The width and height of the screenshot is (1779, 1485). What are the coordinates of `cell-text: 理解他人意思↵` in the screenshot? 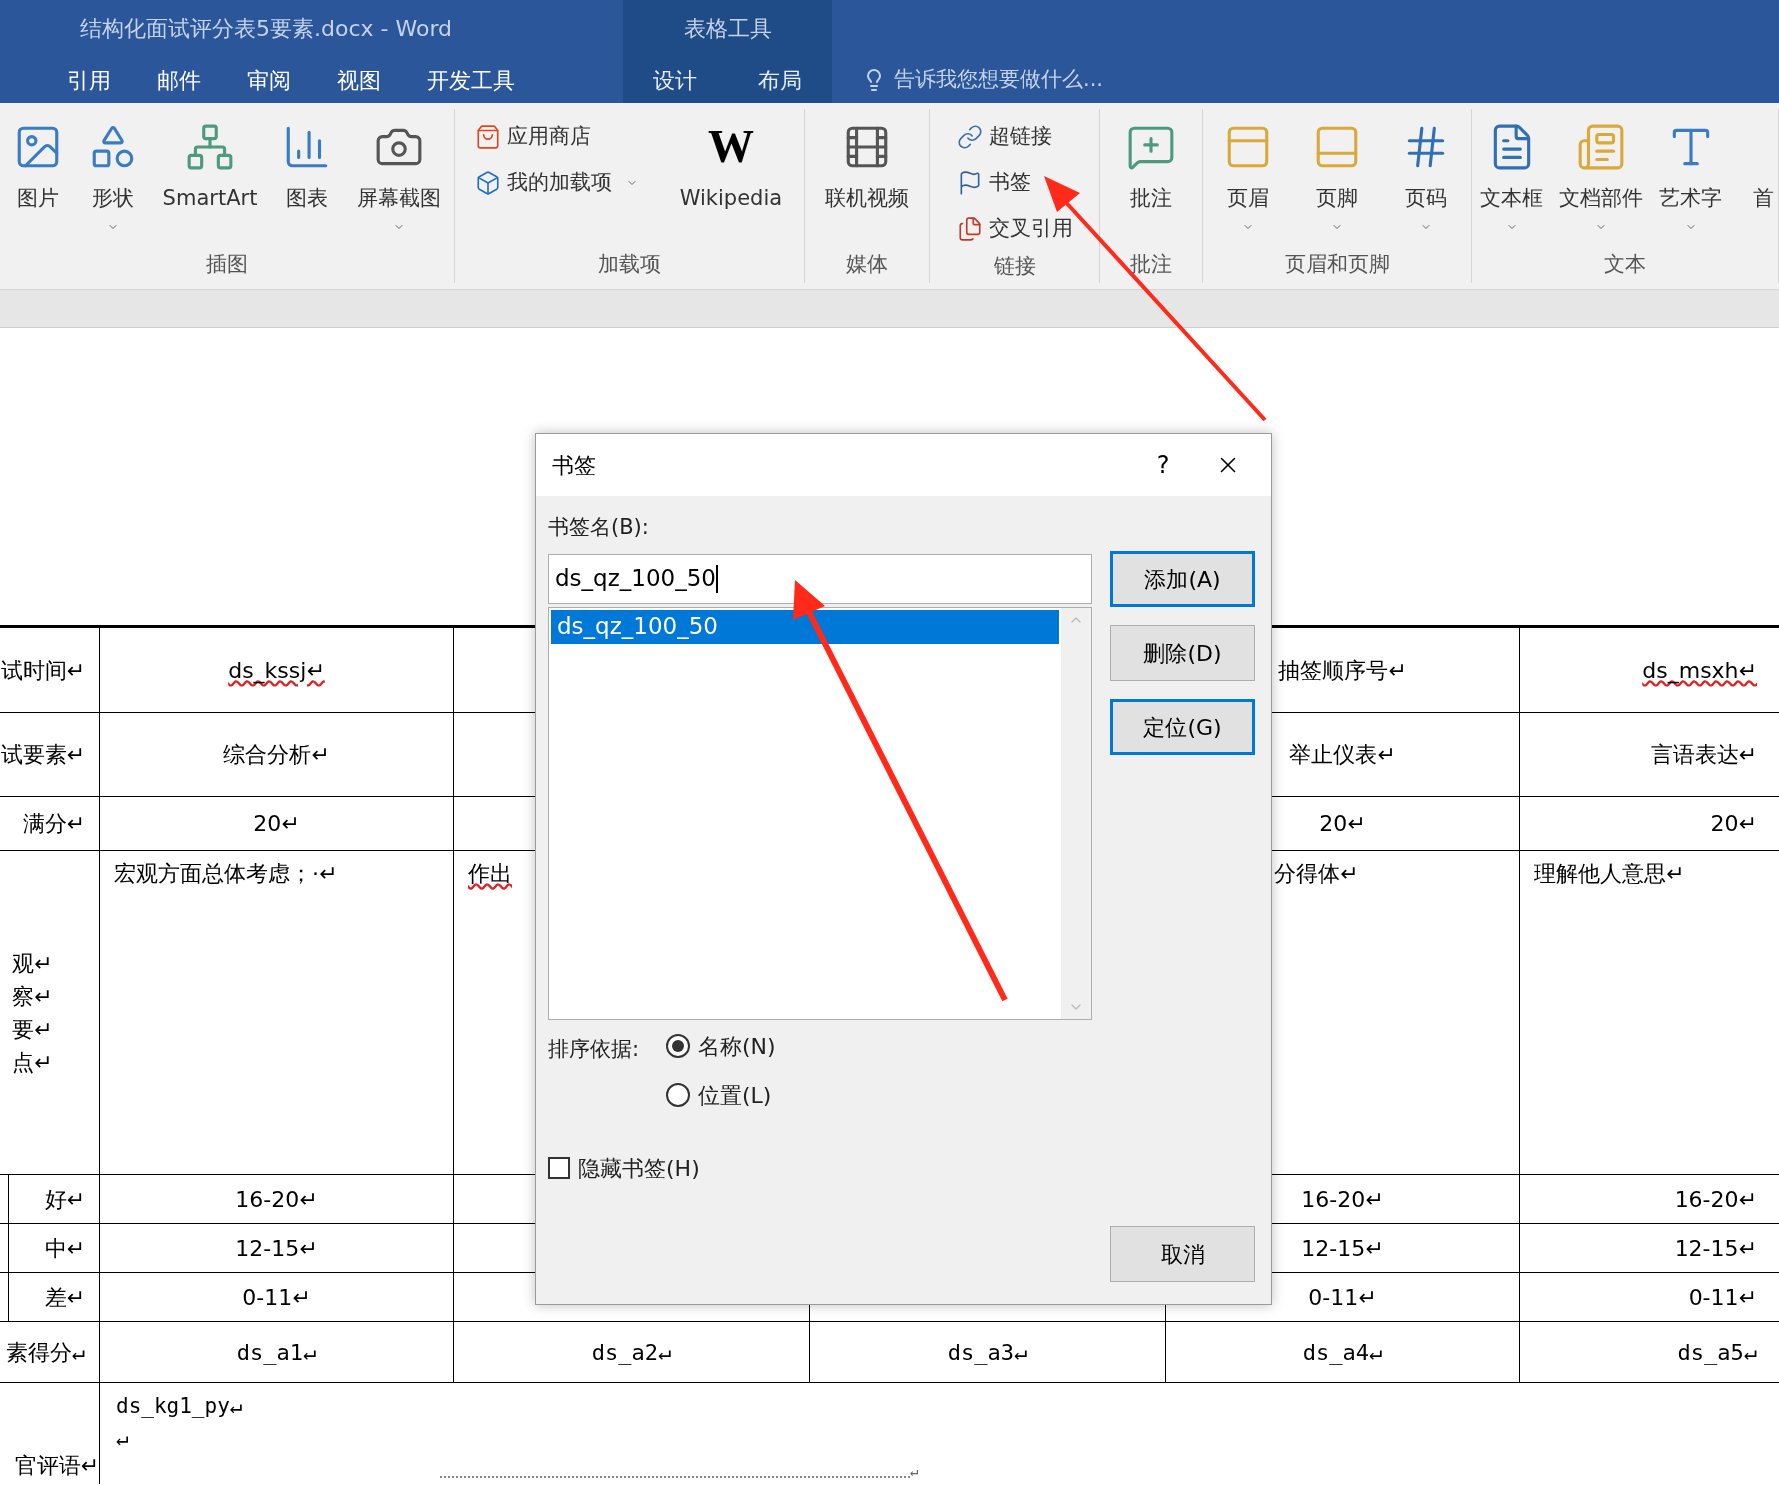 It's located at (1609, 874).